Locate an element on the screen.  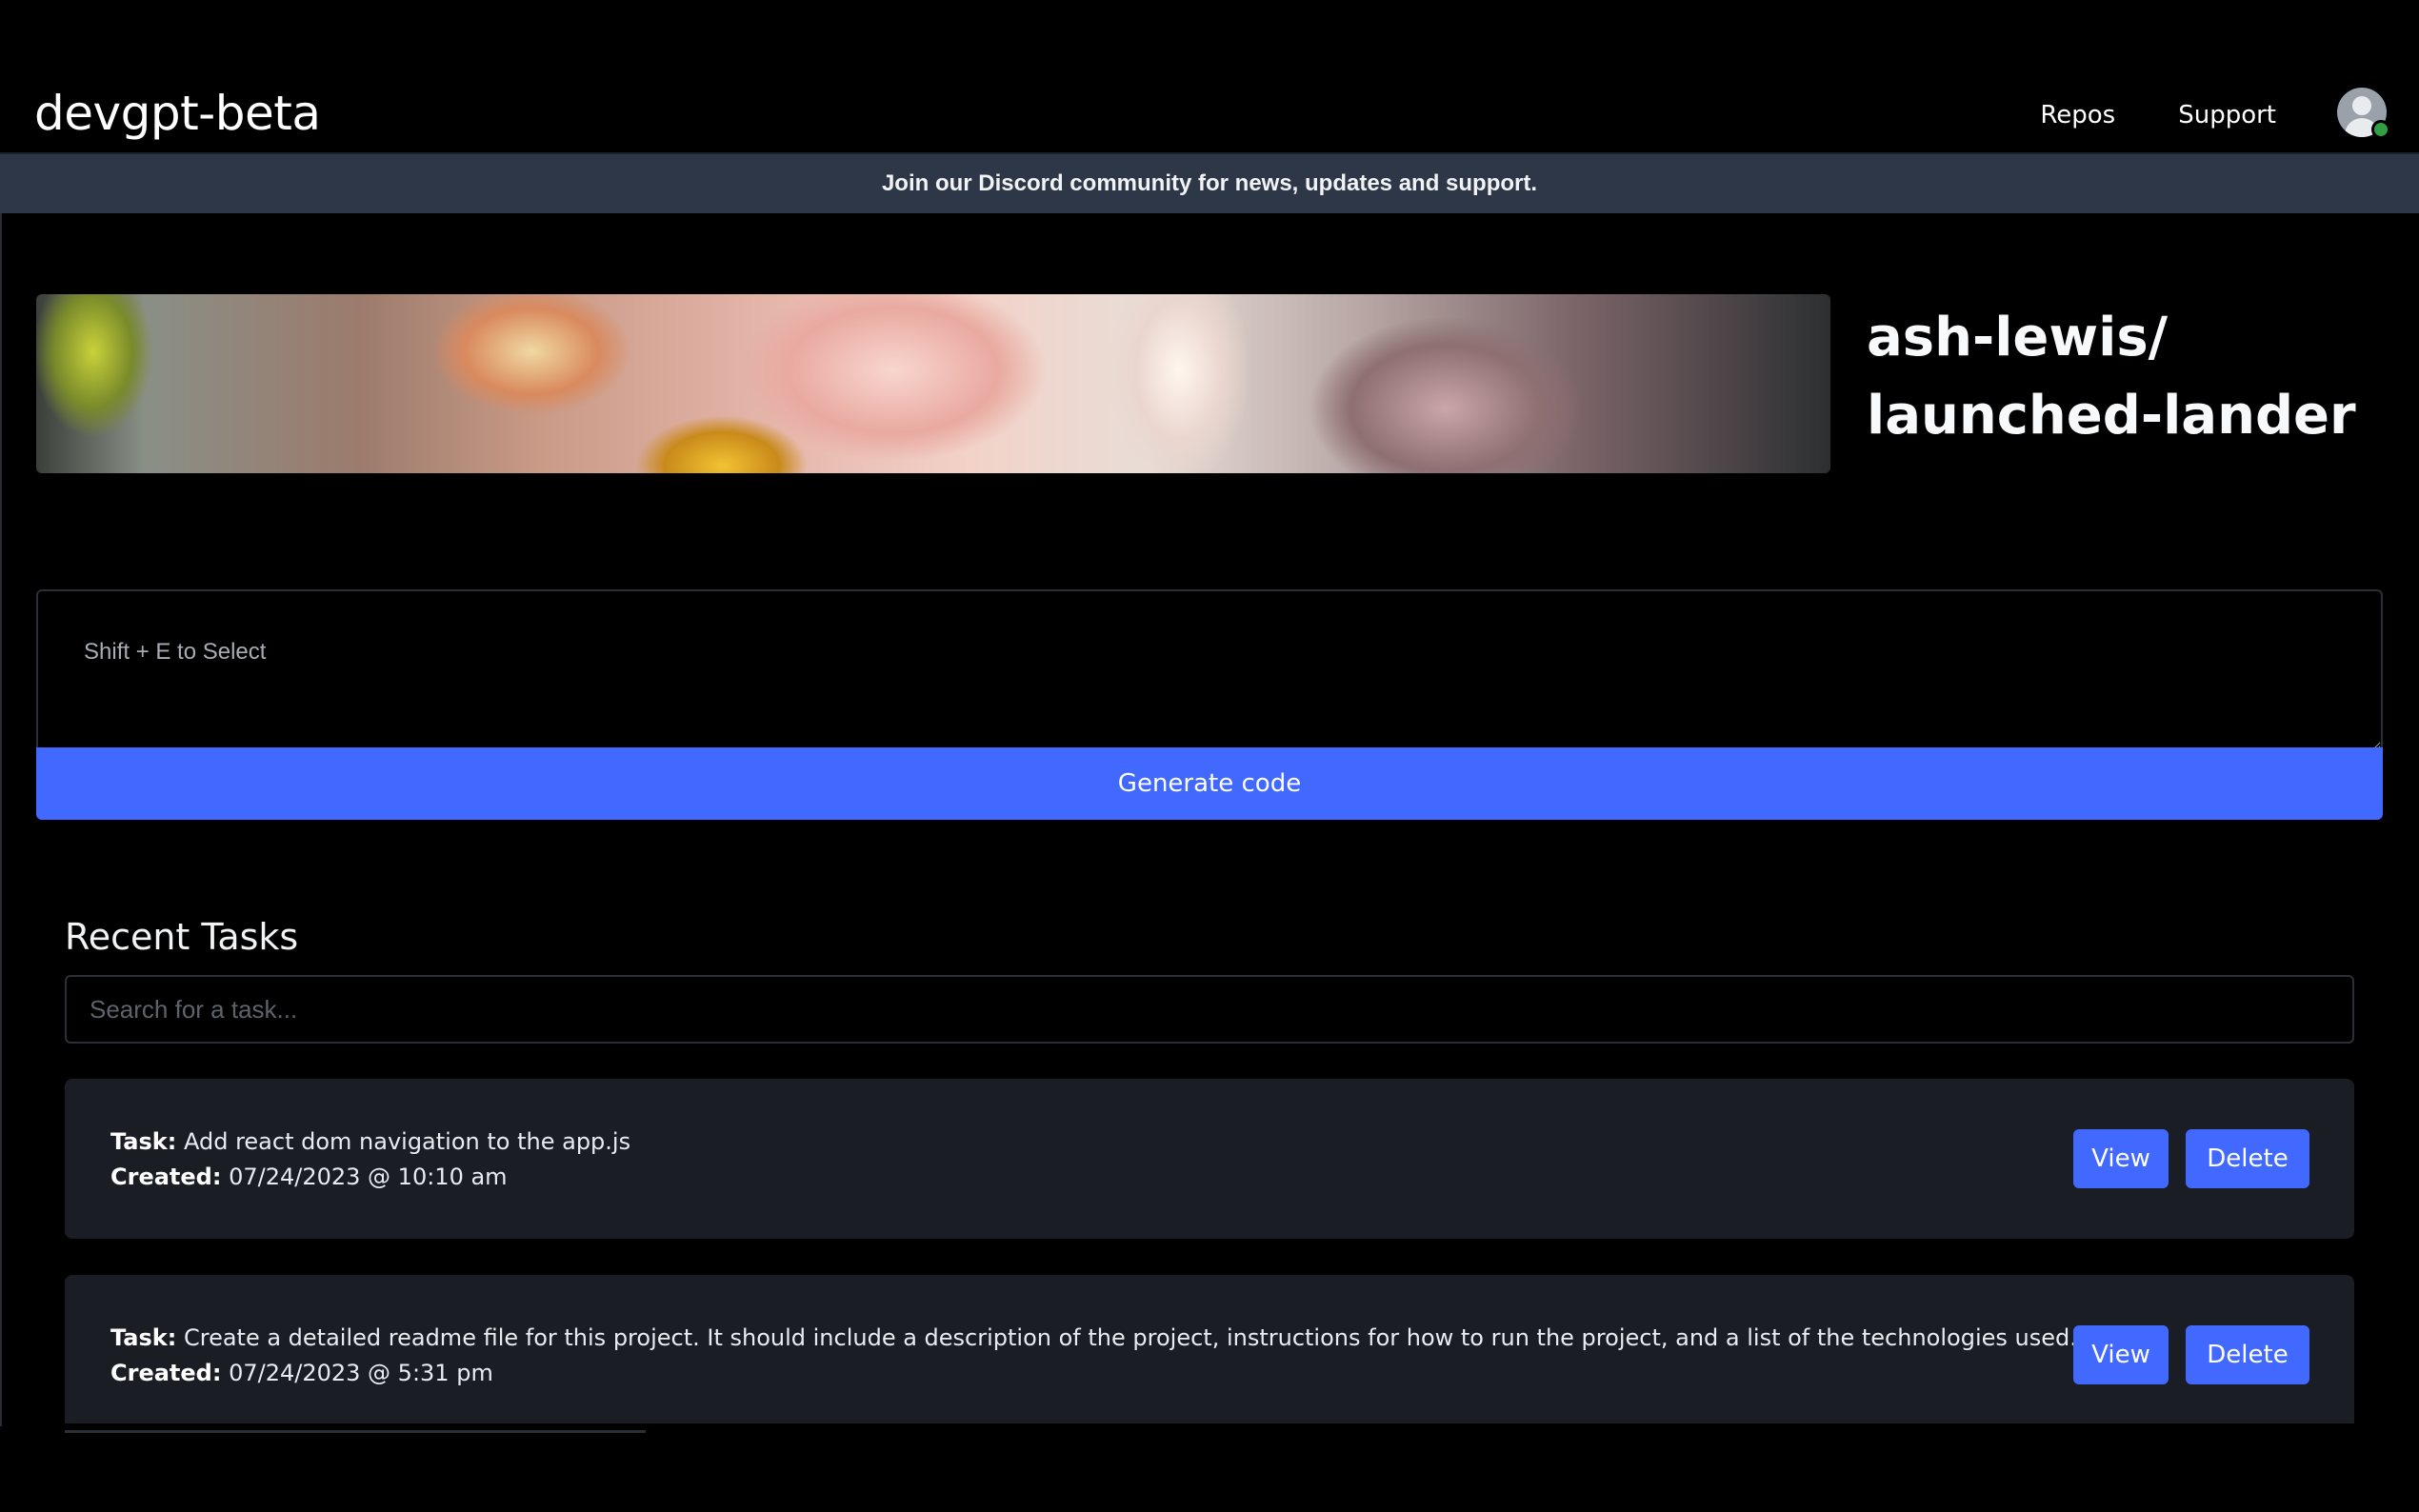
task-created-date: 07/24/2023 @ 10:10 am is located at coordinates (368, 1177).